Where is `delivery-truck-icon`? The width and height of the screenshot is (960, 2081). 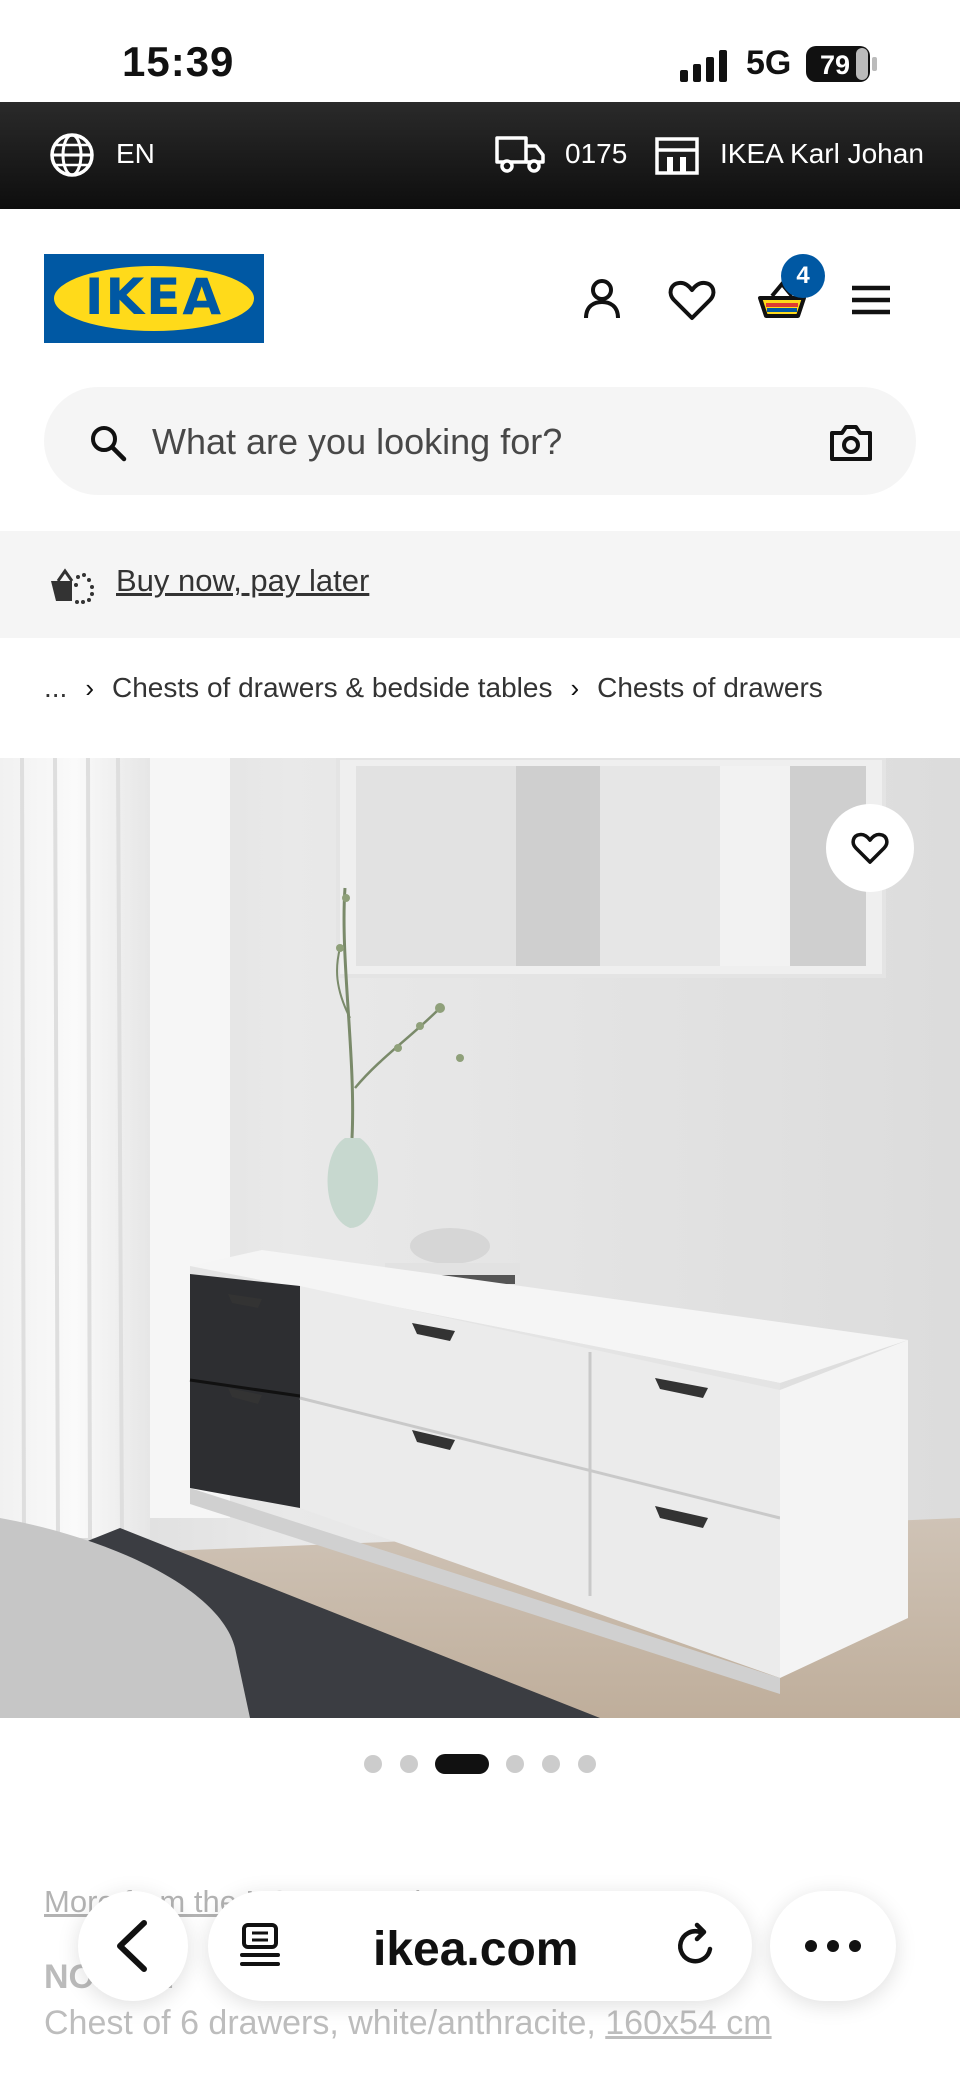
delivery-truck-icon is located at coordinates (520, 154).